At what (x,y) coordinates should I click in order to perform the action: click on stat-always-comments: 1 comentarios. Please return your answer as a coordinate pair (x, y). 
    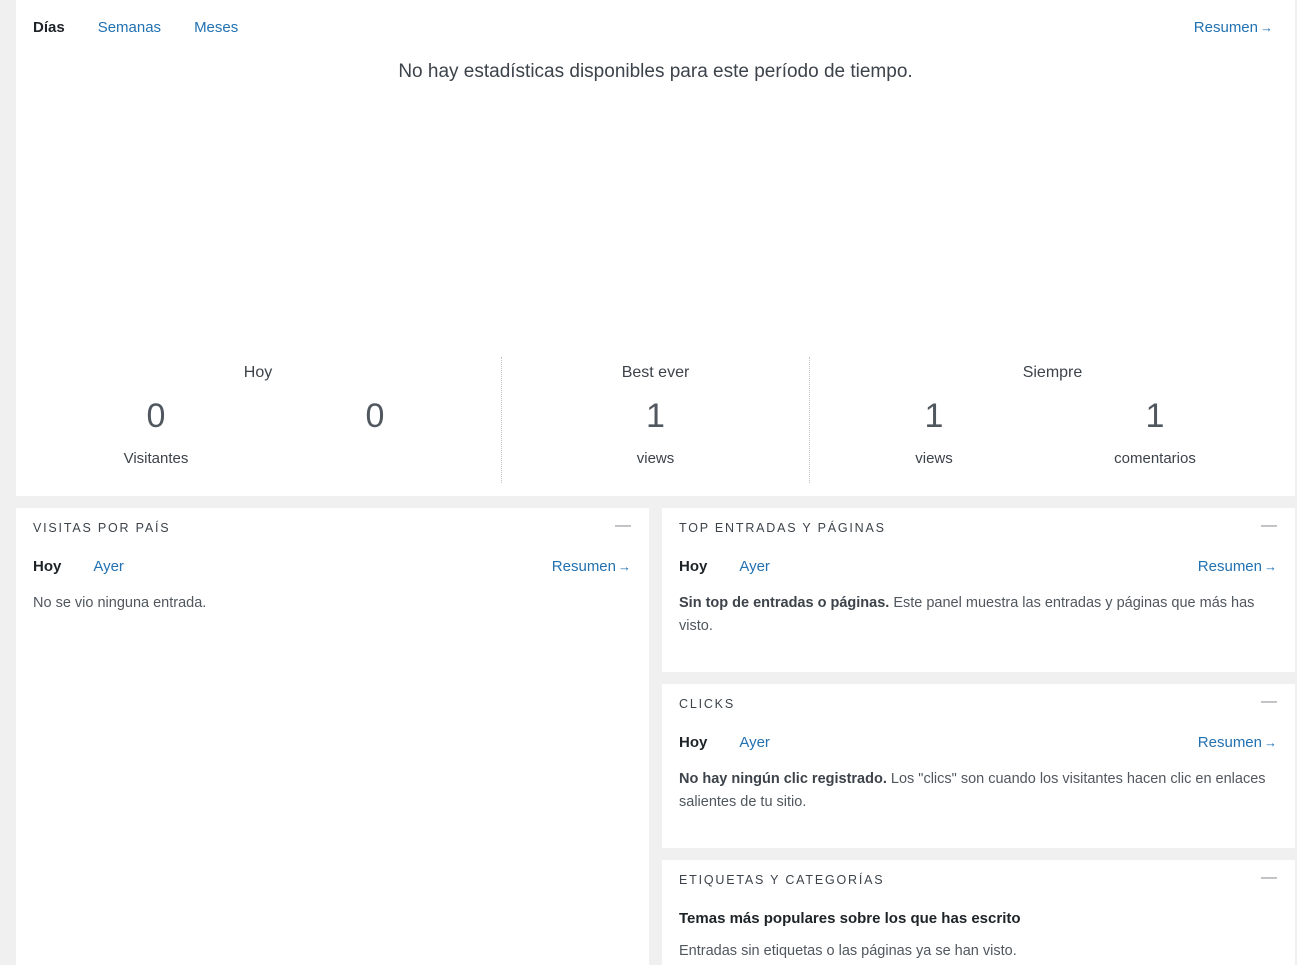
    Looking at the image, I should click on (1155, 420).